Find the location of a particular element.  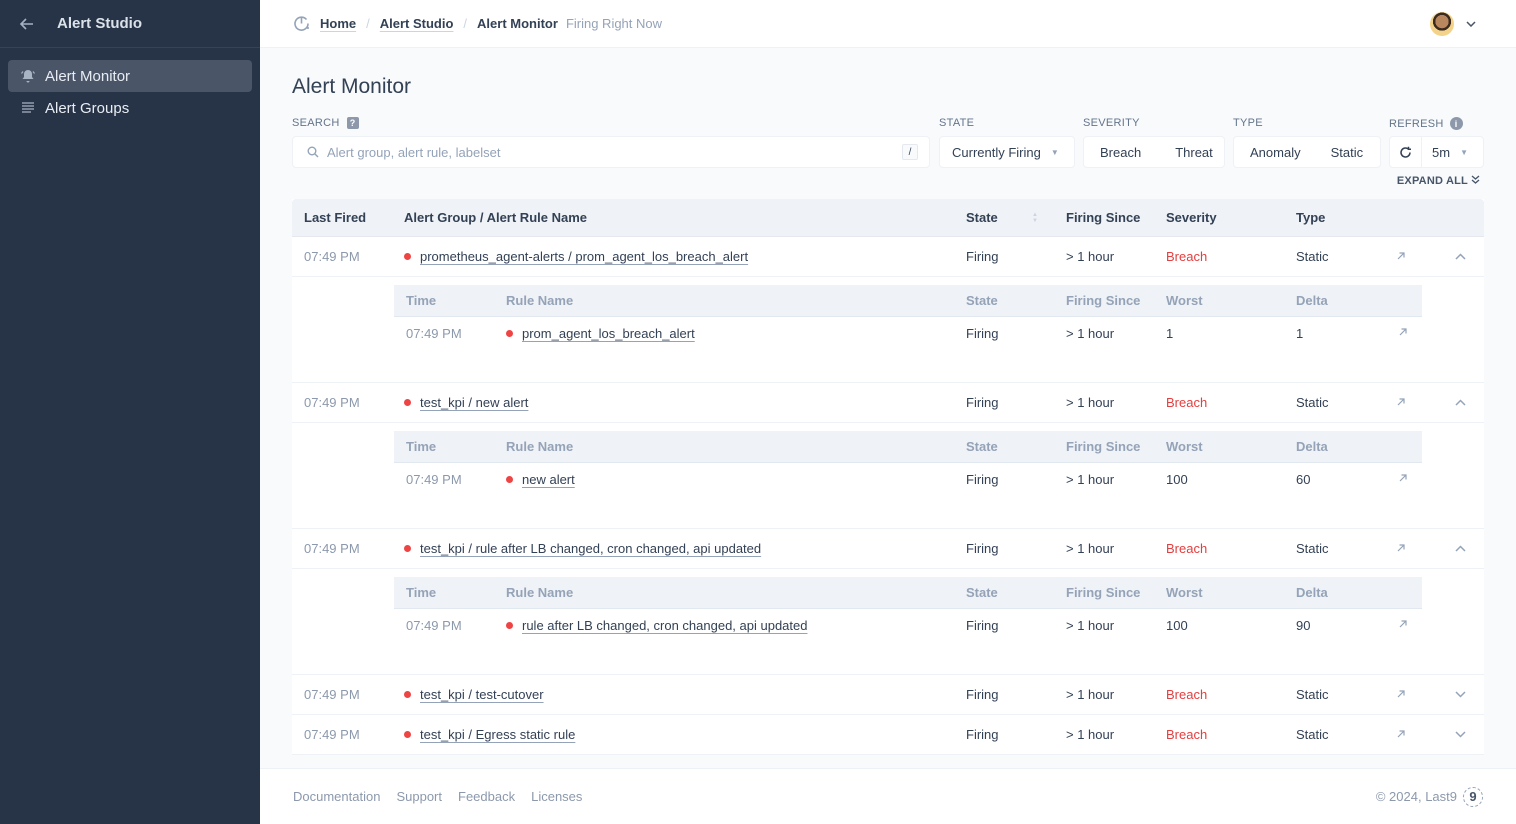

info-icon: i is located at coordinates (1456, 123).